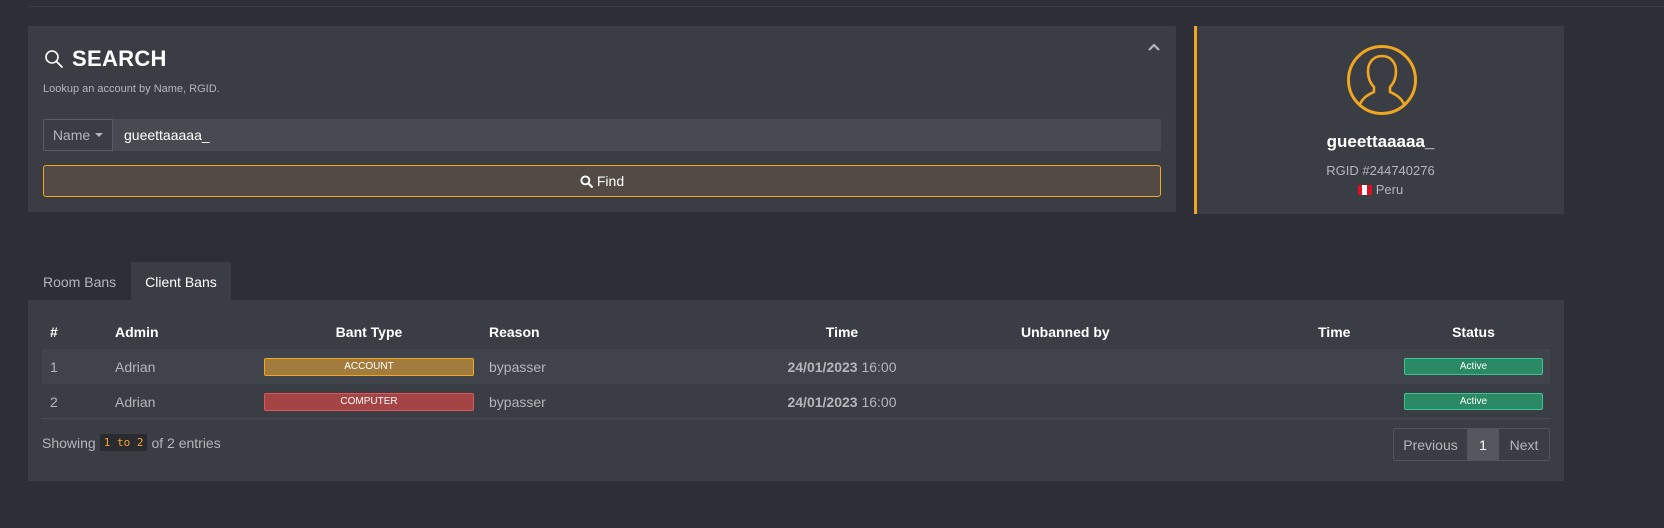  I want to click on search-type-dropdown: Name, so click(78, 135).